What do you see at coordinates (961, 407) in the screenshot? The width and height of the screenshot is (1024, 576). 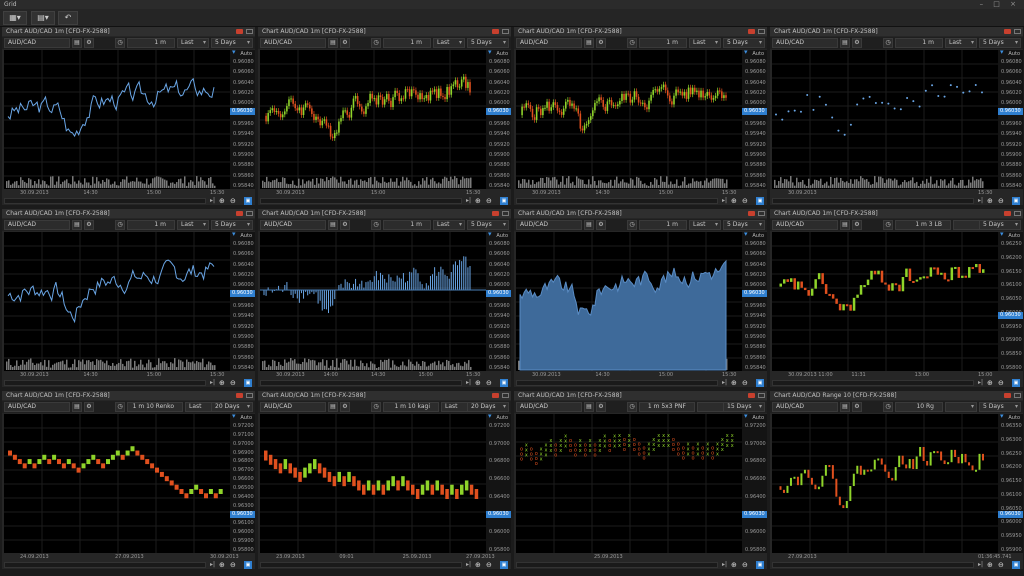 I see `price-type-select` at bounding box center [961, 407].